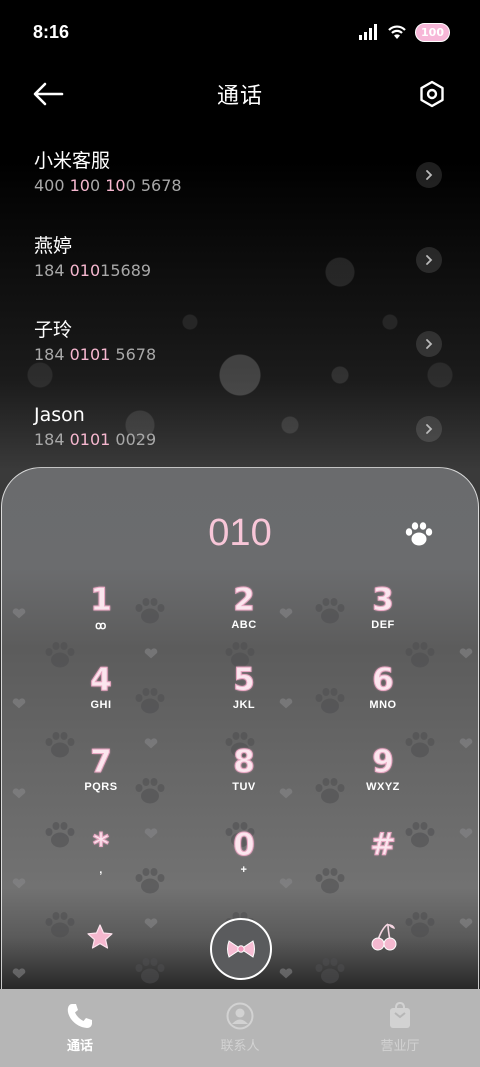 The height and width of the screenshot is (1067, 480). I want to click on wifi-icon, so click(397, 32).